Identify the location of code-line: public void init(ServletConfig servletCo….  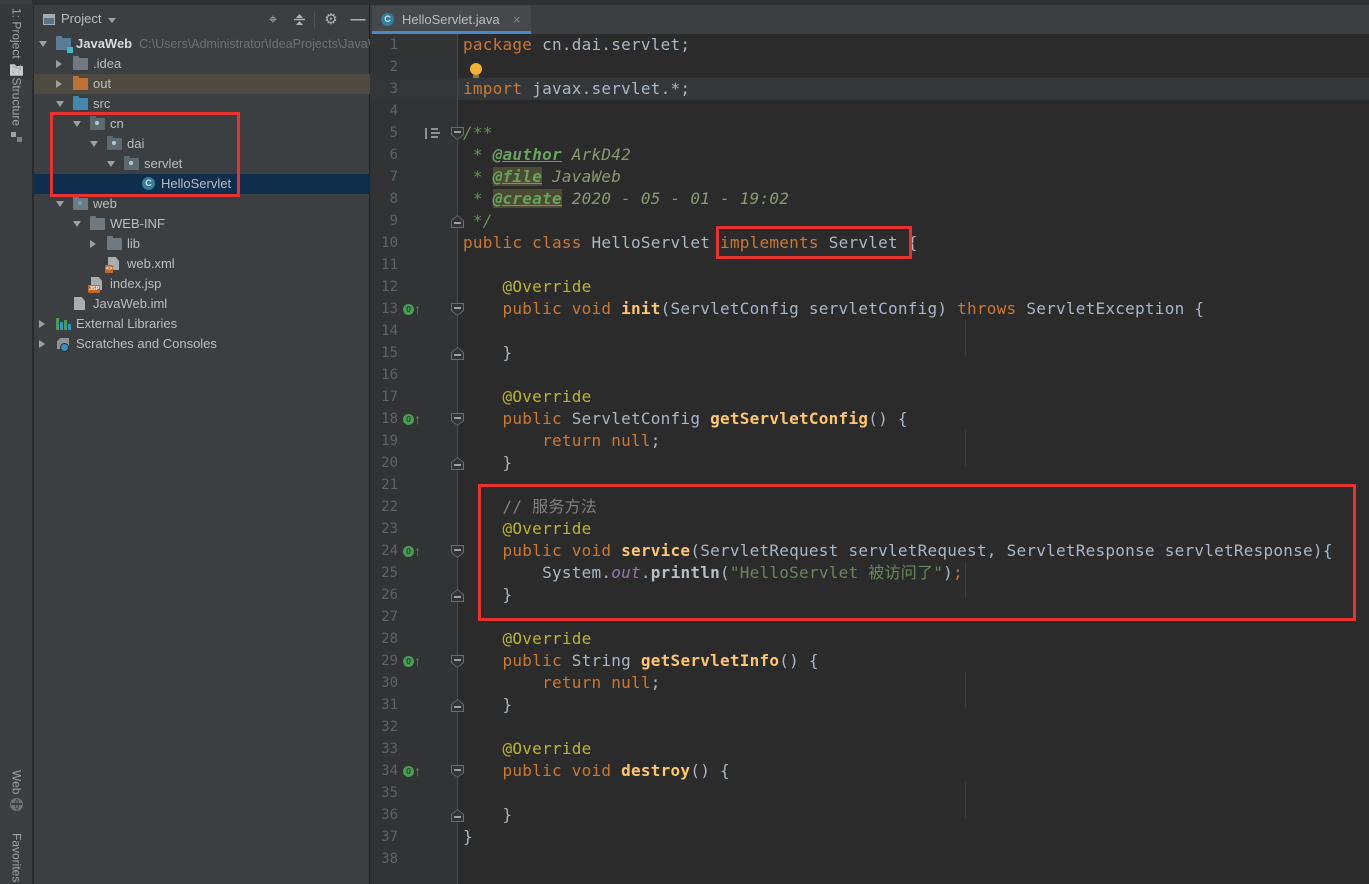
(833, 309).